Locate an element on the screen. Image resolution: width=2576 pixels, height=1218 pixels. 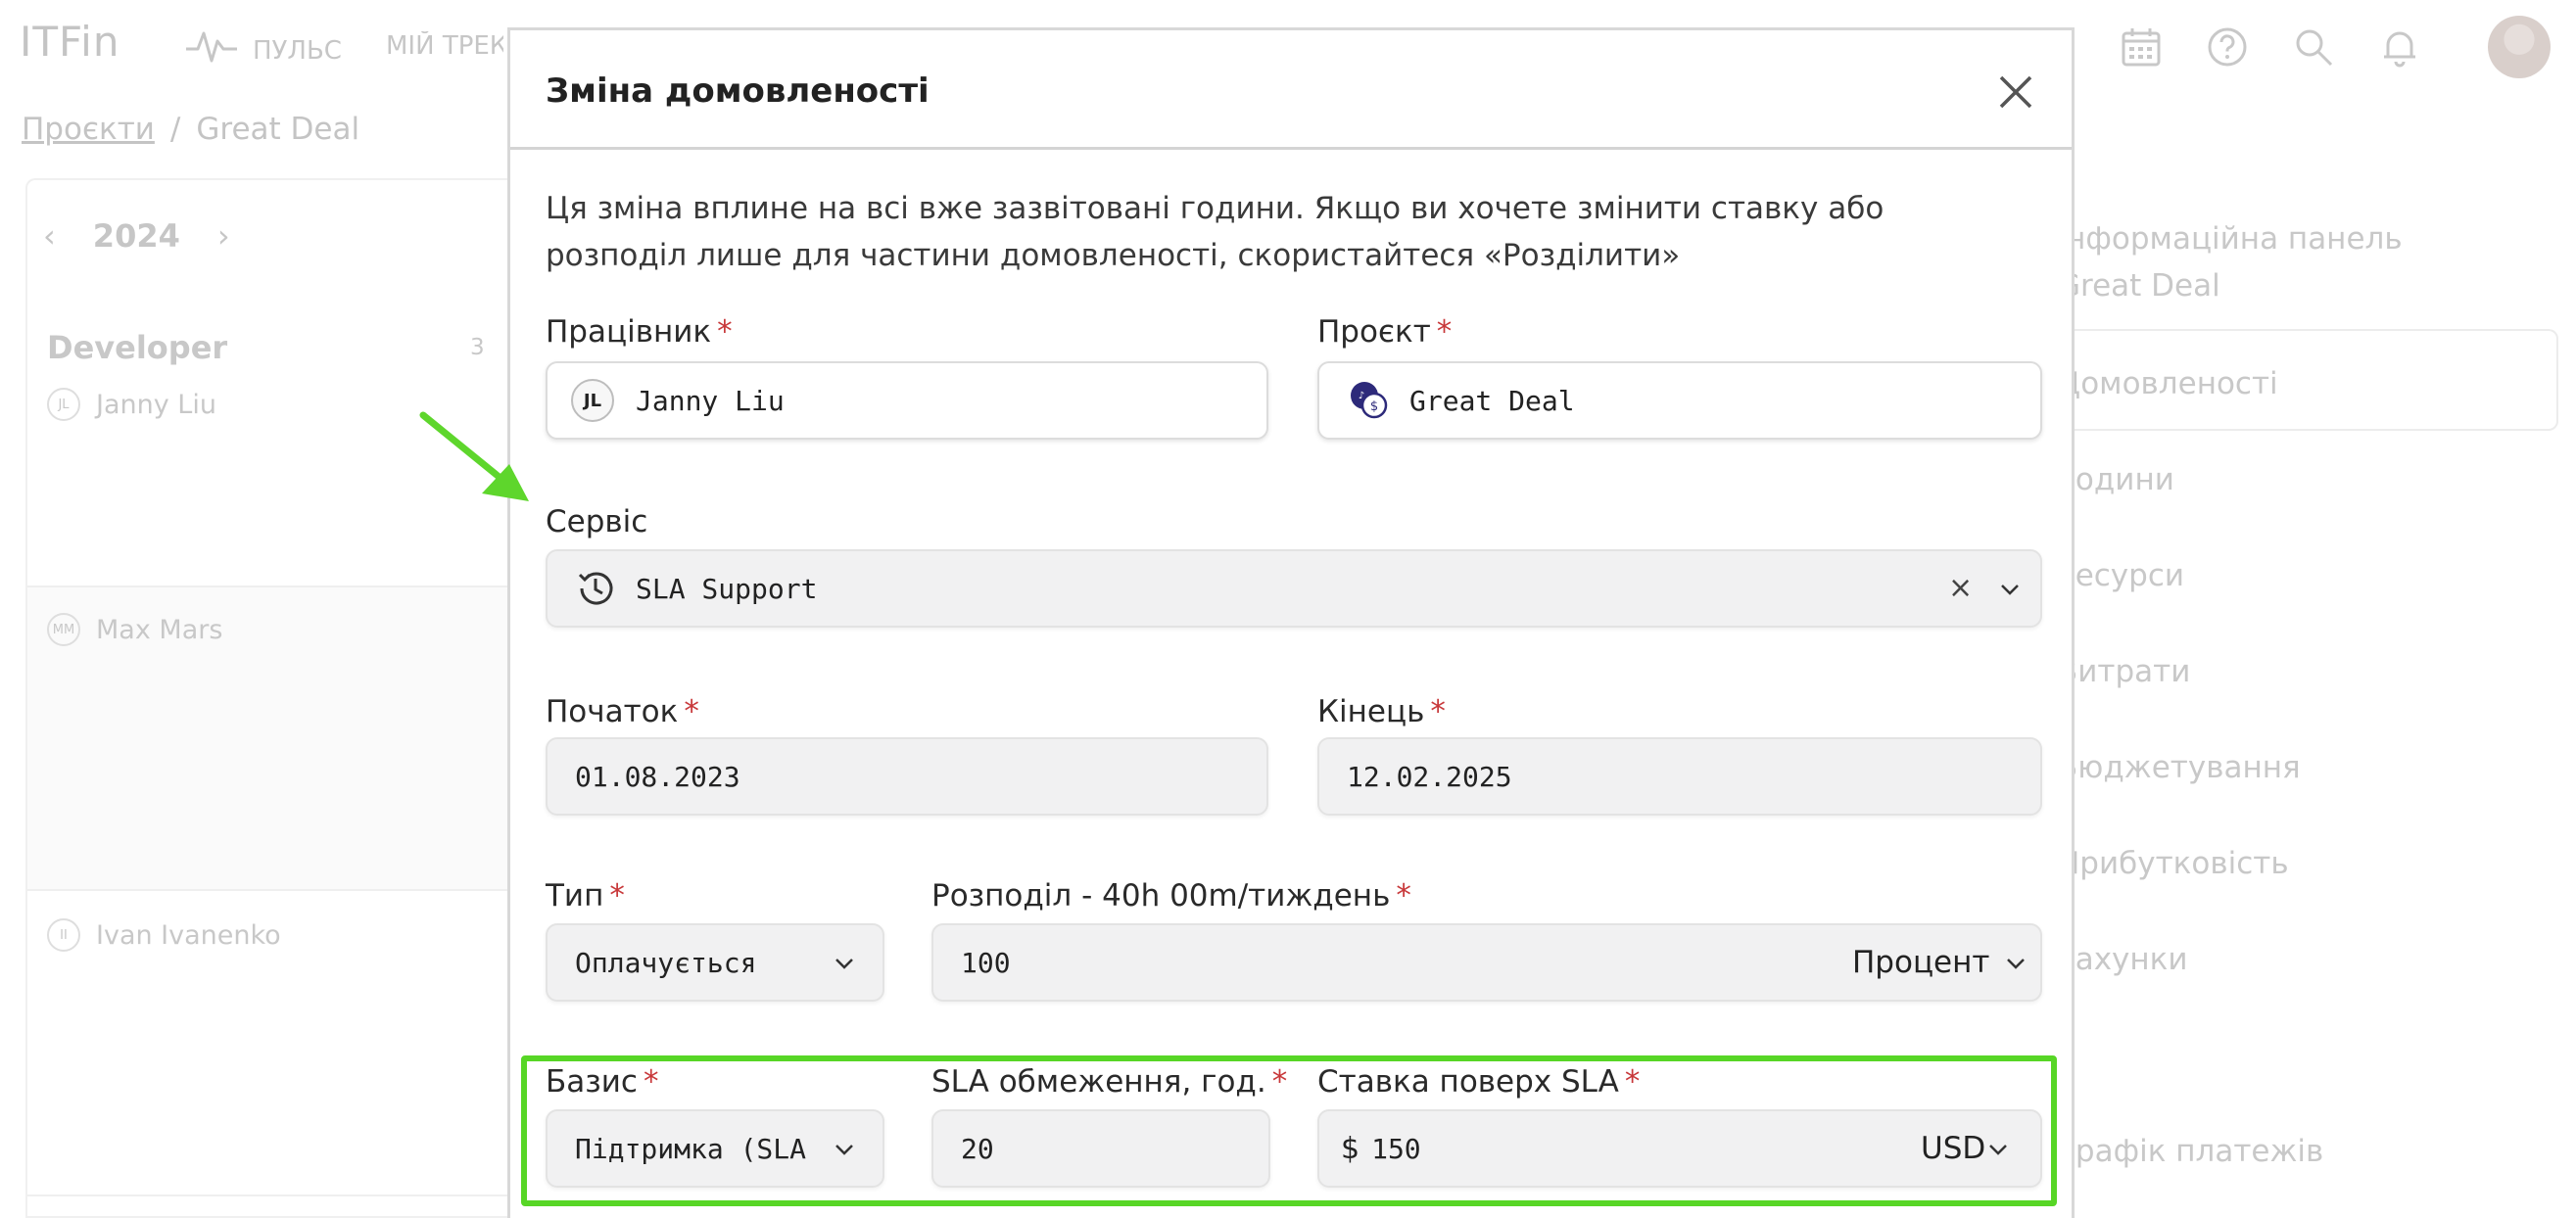
person-name: Janny Liu is located at coordinates (156, 405).